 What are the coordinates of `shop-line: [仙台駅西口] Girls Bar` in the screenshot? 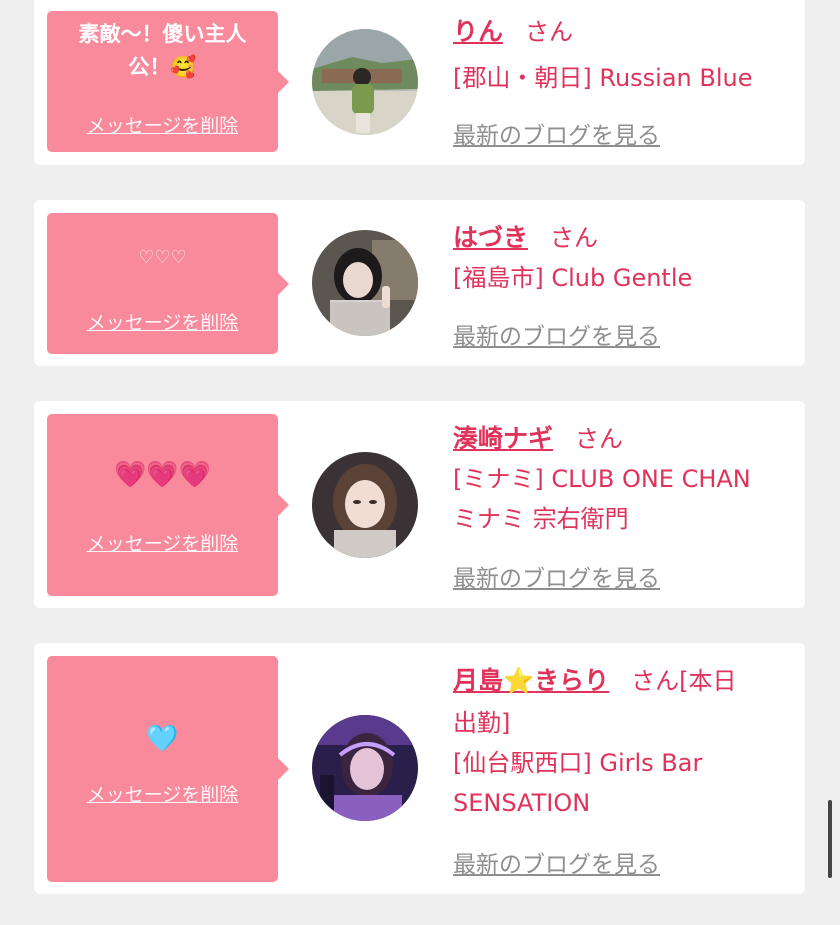 It's located at (578, 763).